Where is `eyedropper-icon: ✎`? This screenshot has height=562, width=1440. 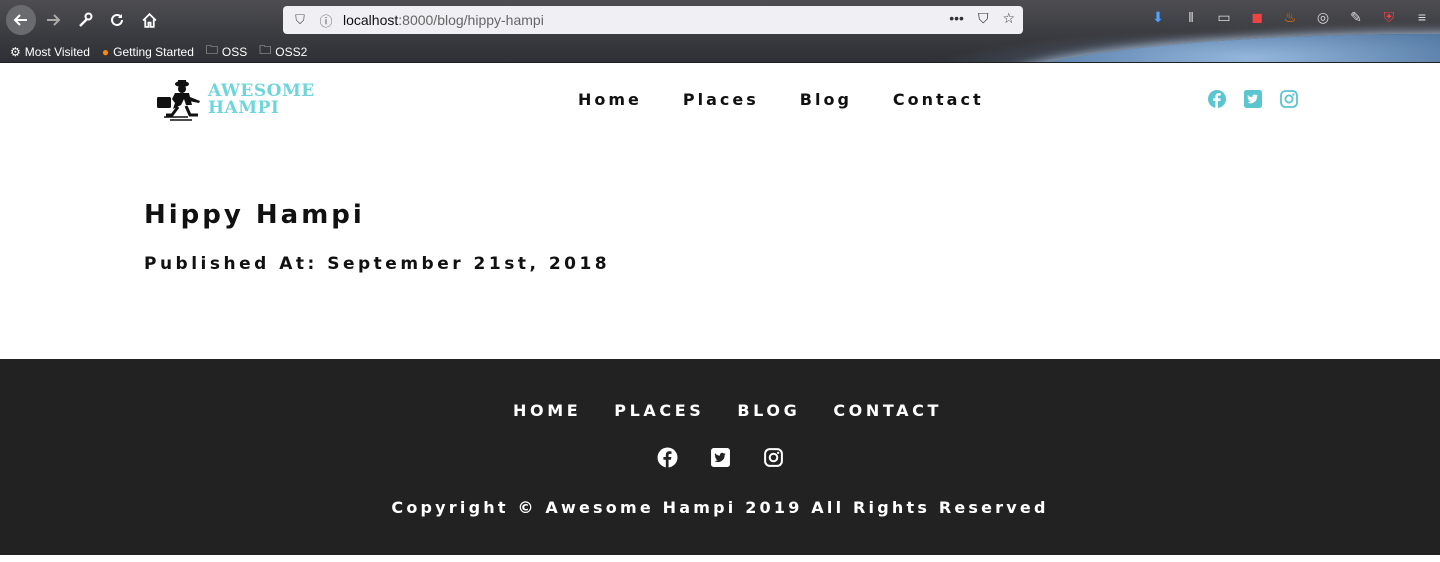
eyedropper-icon: ✎ is located at coordinates (1356, 17).